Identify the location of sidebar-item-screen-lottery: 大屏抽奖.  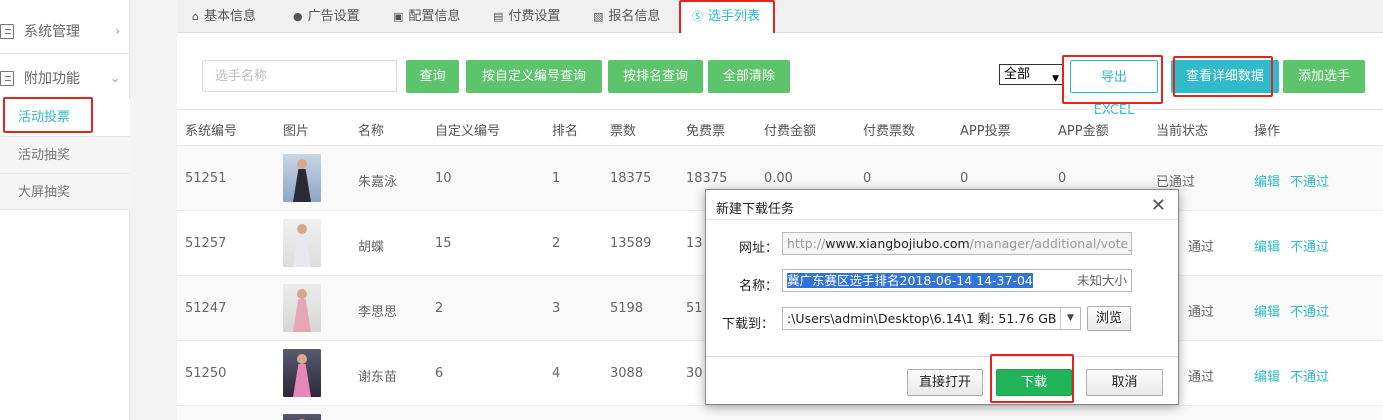
(65, 191).